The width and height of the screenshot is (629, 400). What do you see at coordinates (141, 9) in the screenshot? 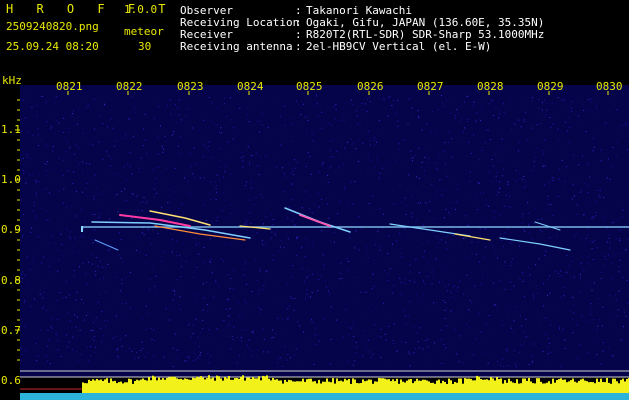
I see `app-version: 1.0.0` at bounding box center [141, 9].